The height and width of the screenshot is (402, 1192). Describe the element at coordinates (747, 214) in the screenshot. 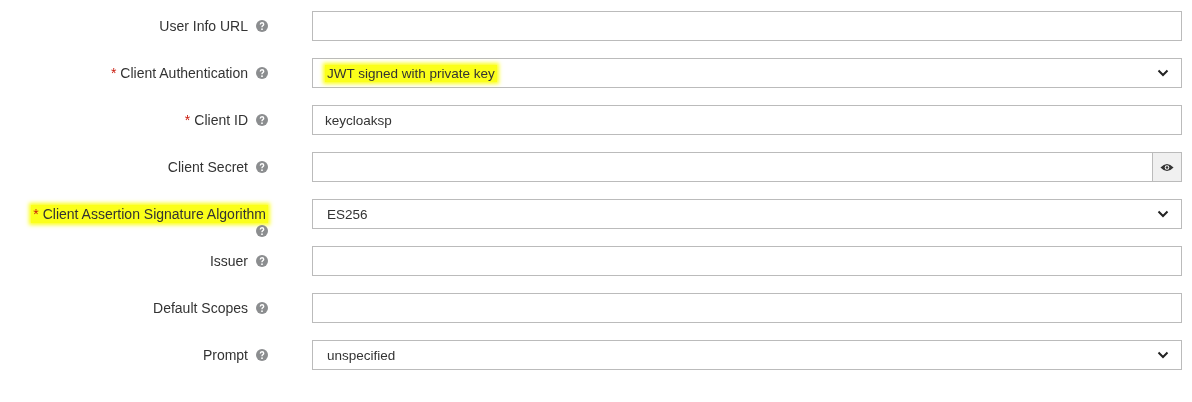

I see `select-field: ES256` at that location.